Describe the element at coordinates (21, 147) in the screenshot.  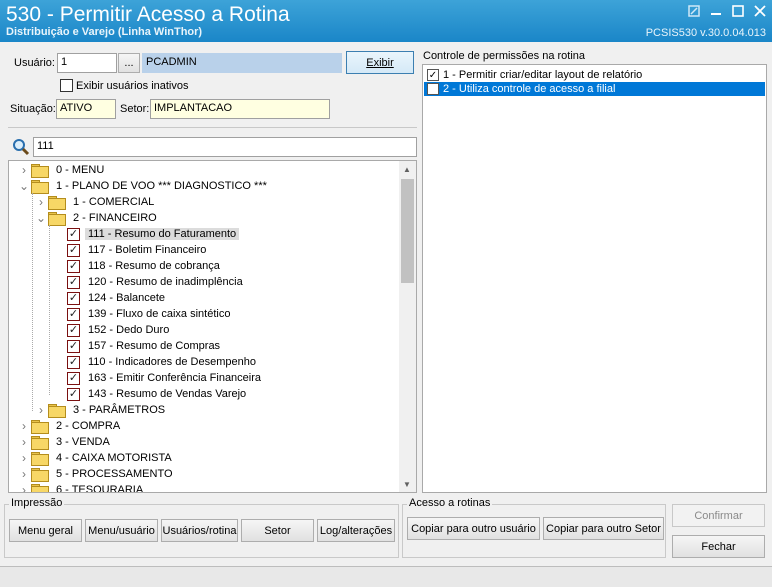
I see `magnifier-icon` at that location.